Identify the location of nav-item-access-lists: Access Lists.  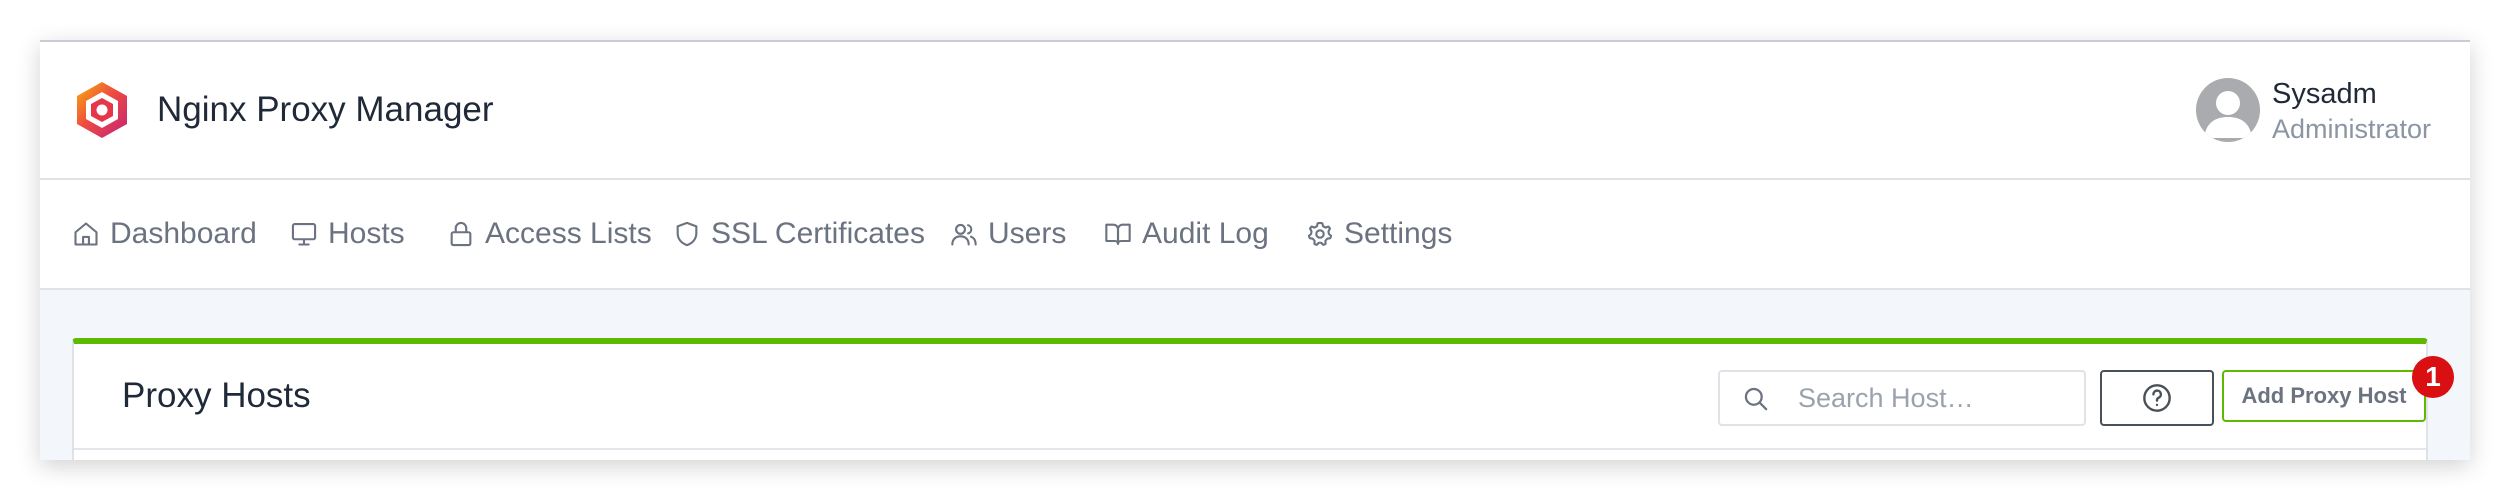
(549, 234).